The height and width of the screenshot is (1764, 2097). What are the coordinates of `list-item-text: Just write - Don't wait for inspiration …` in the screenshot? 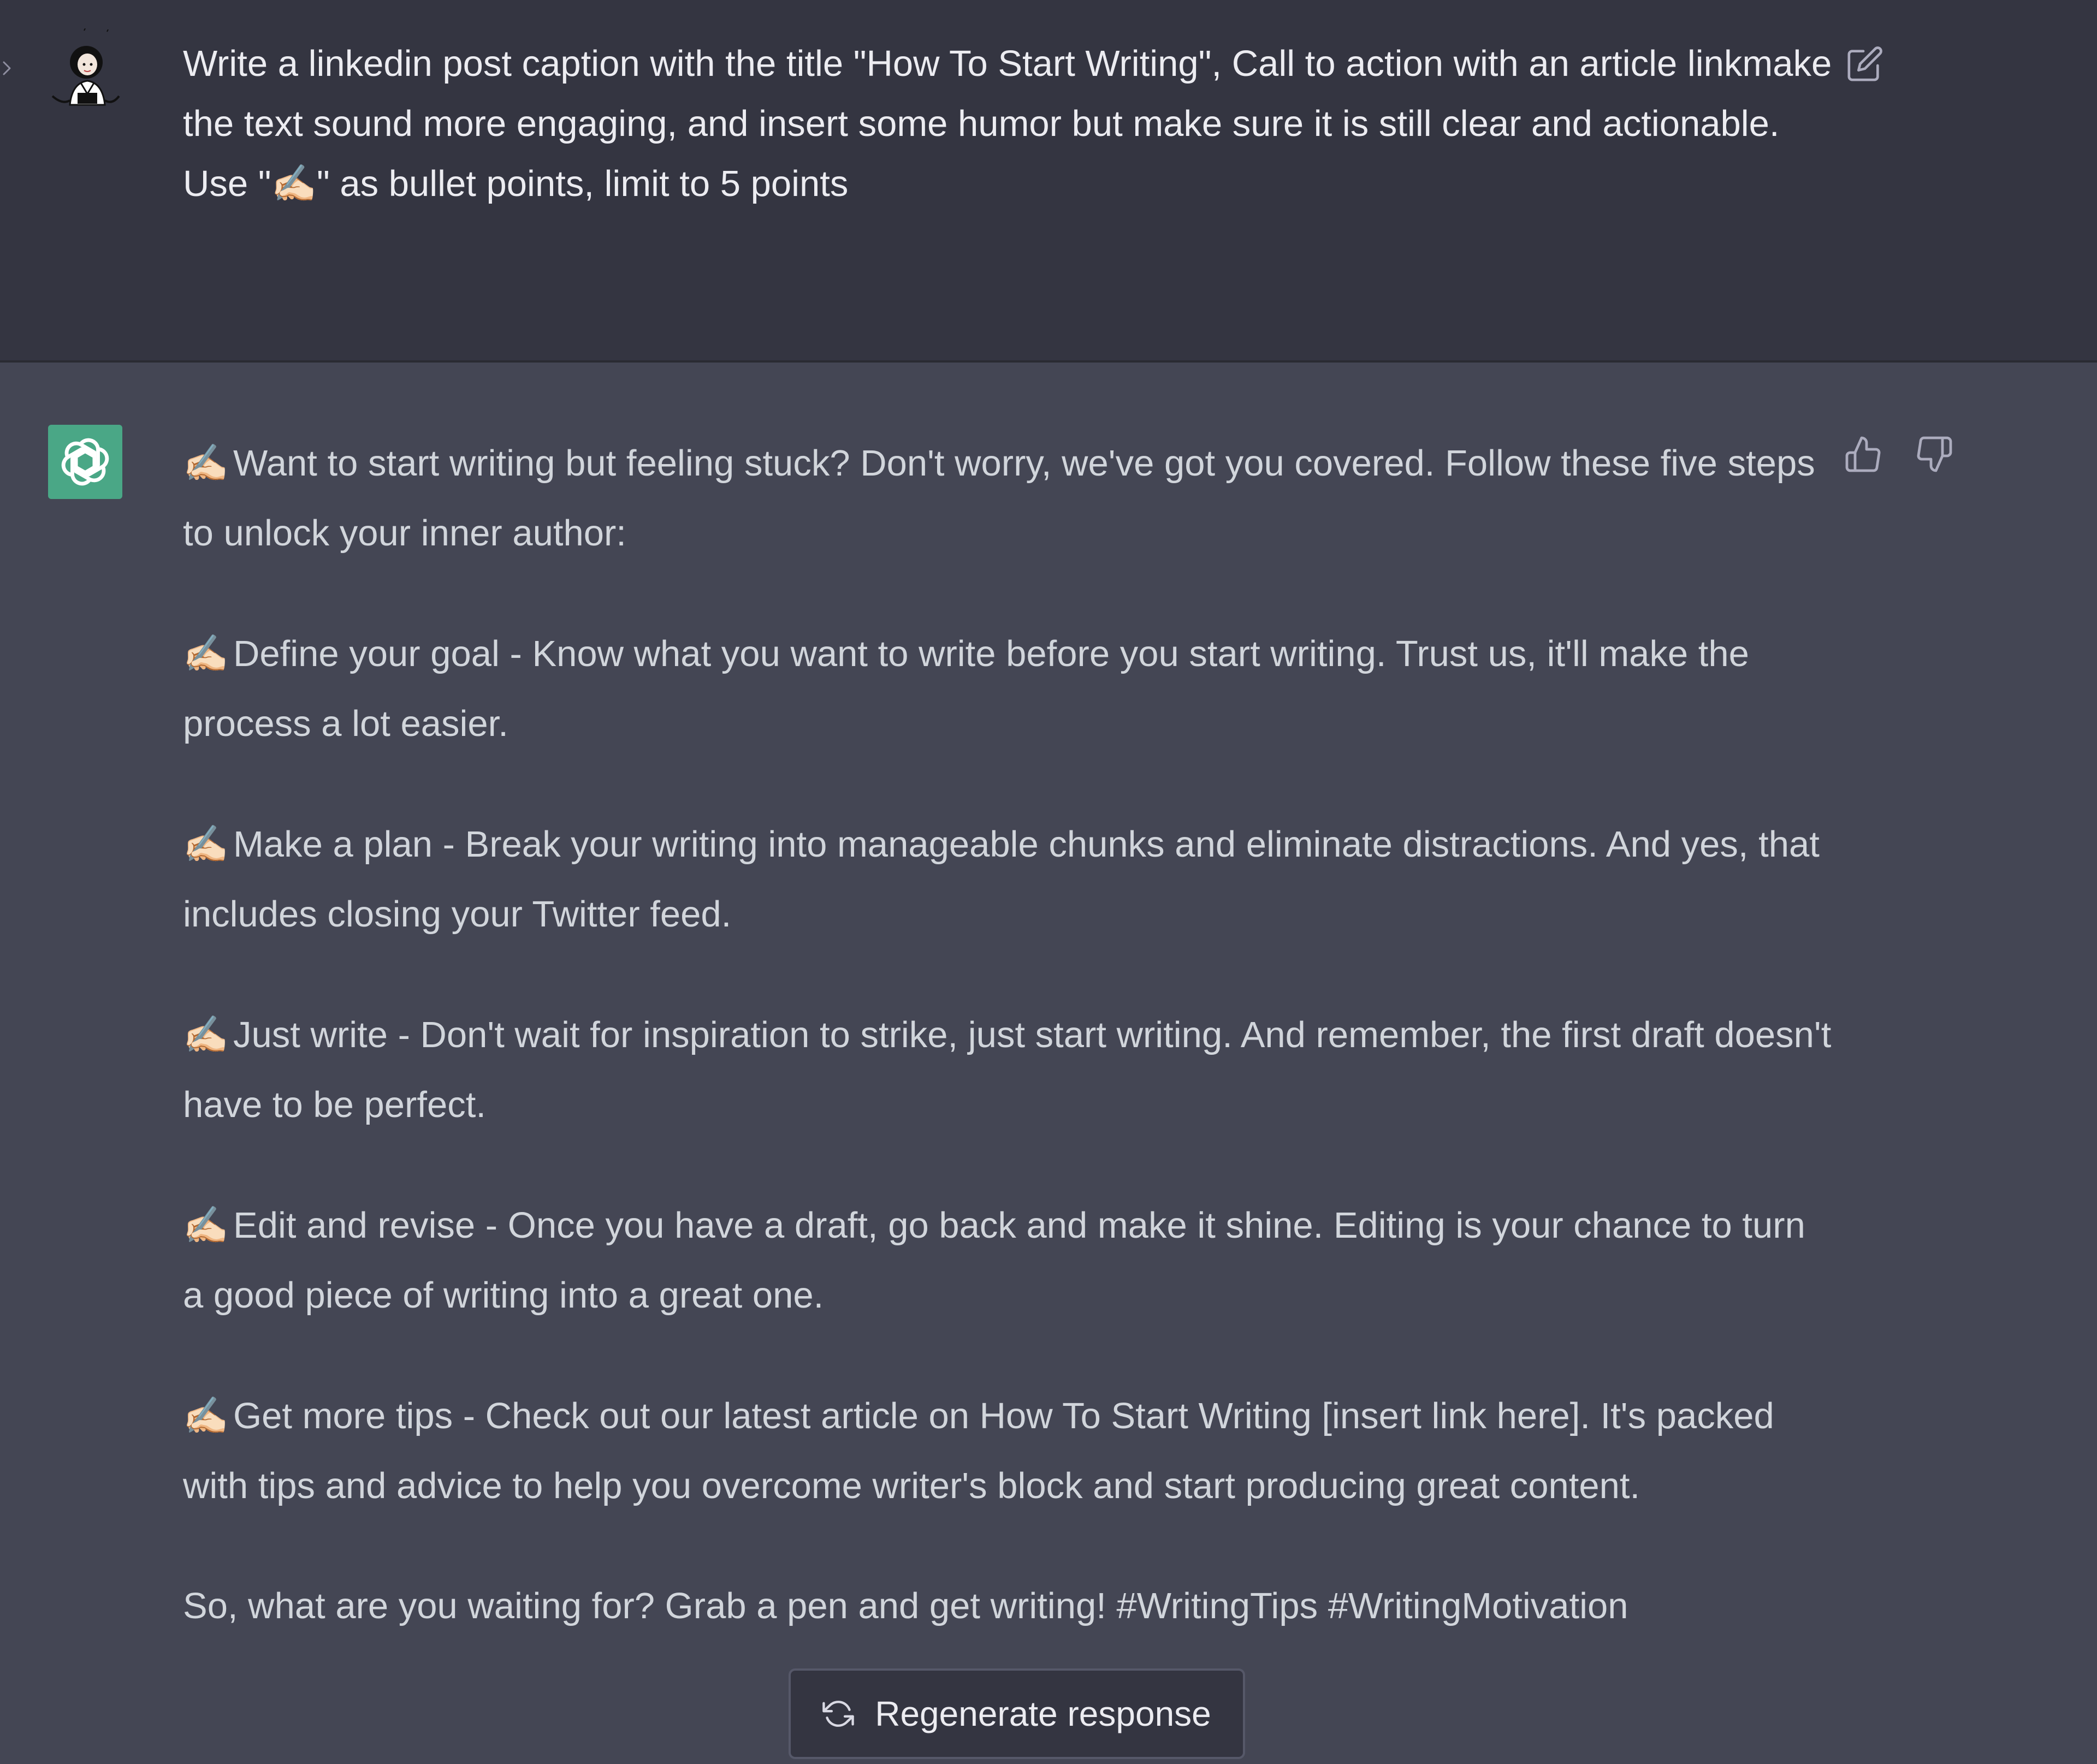 It's located at (1008, 1069).